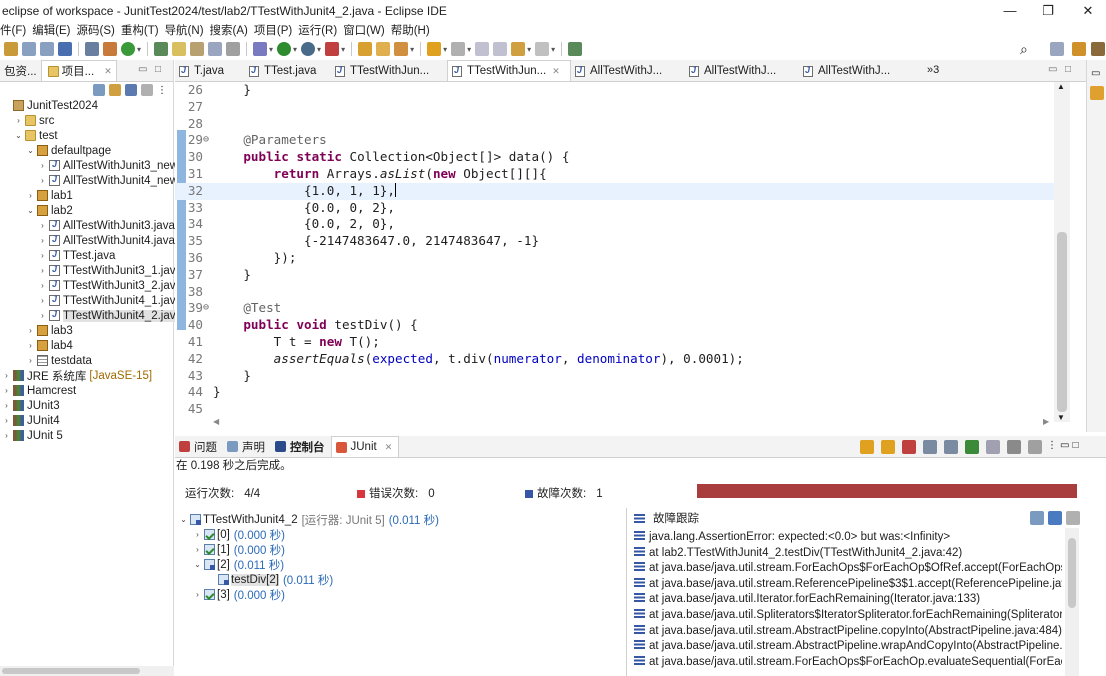 This screenshot has width=1106, height=676. What do you see at coordinates (933, 70) in the screenshot?
I see `more-tabs-button: »3` at bounding box center [933, 70].